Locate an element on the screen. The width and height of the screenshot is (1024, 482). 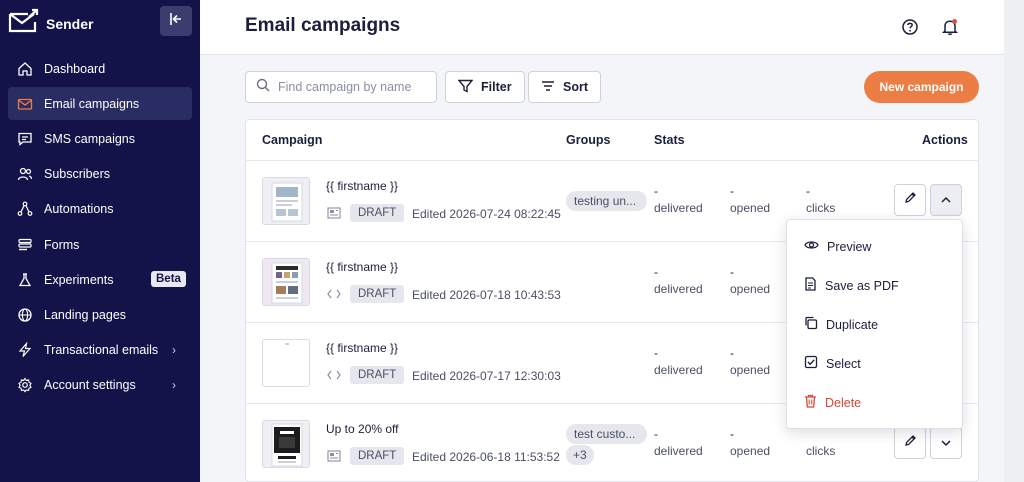
sidebar-item-transactional-emails: Transactional emails › is located at coordinates (100, 350).